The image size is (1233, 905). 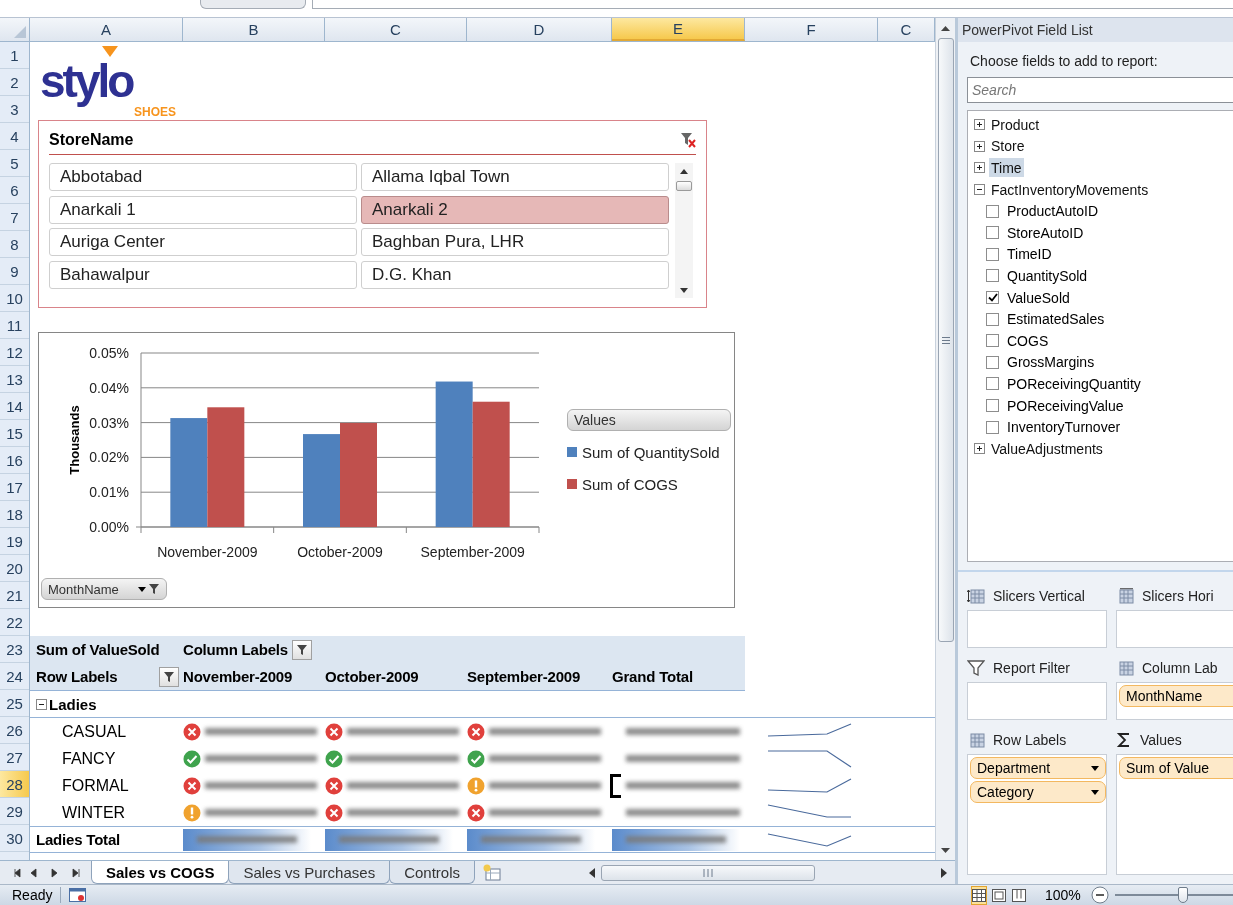 What do you see at coordinates (160, 872) in the screenshot?
I see `sheet-tab: Sales vs COGS` at bounding box center [160, 872].